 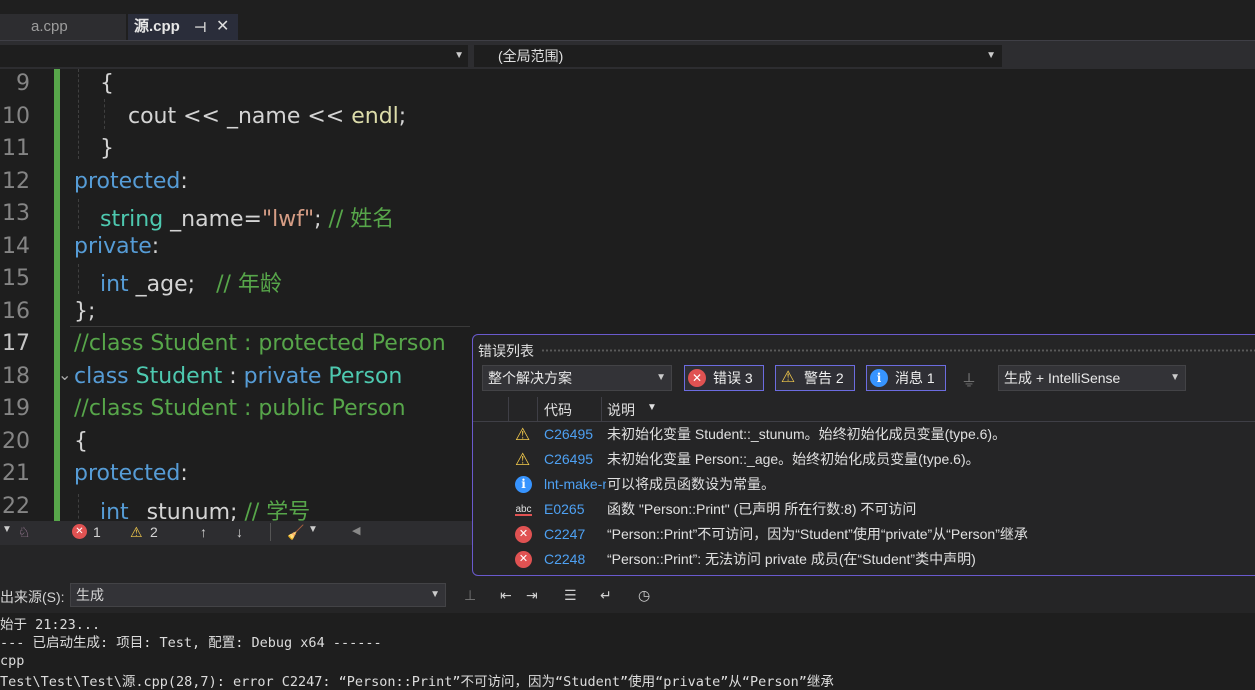 I want to click on token: _stunum;, so click(x=186, y=510).